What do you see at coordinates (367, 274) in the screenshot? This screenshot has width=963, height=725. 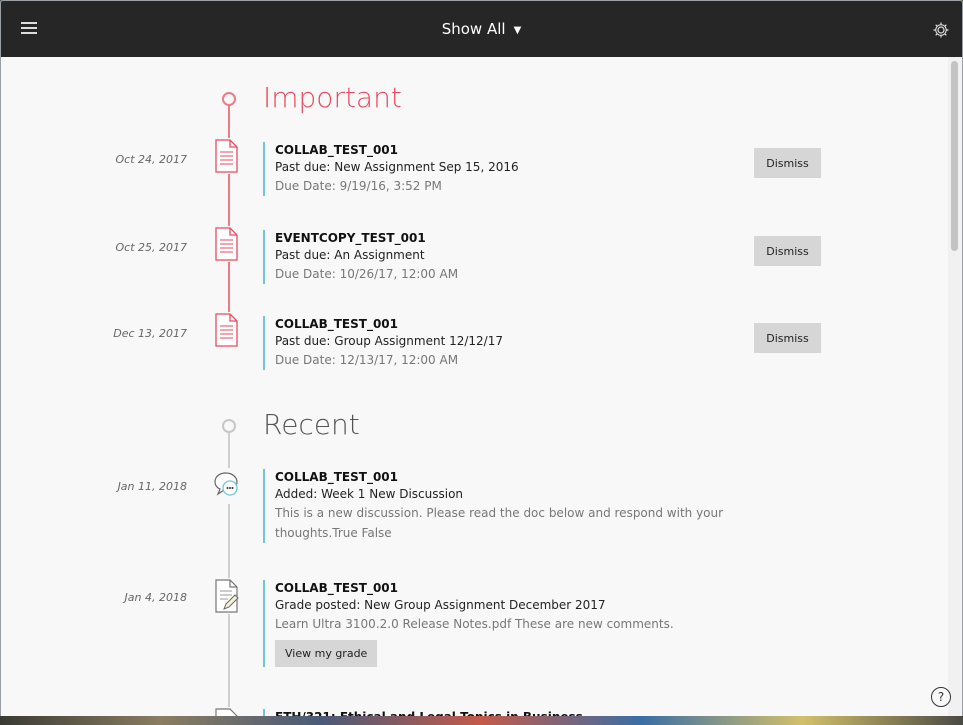 I see `due-date: Due Date: 10/26/17, 12:00 AM` at bounding box center [367, 274].